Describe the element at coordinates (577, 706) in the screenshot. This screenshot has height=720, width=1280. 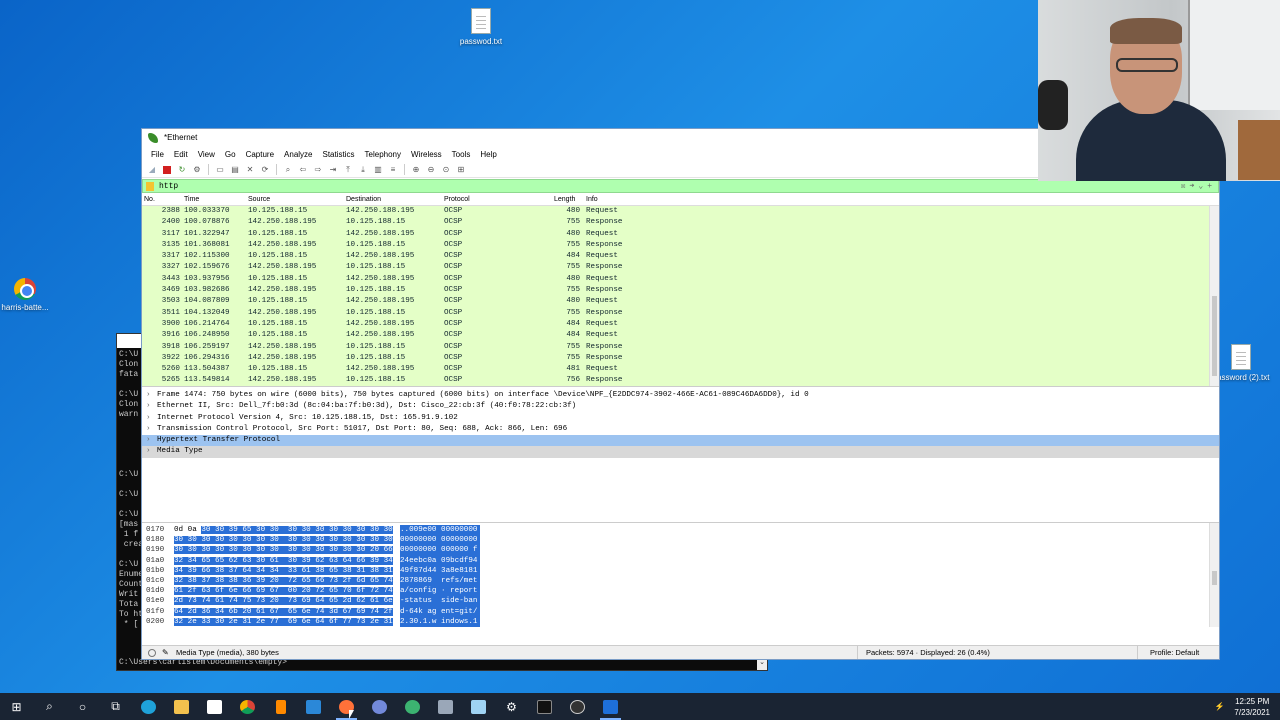
I see `github-icon` at that location.